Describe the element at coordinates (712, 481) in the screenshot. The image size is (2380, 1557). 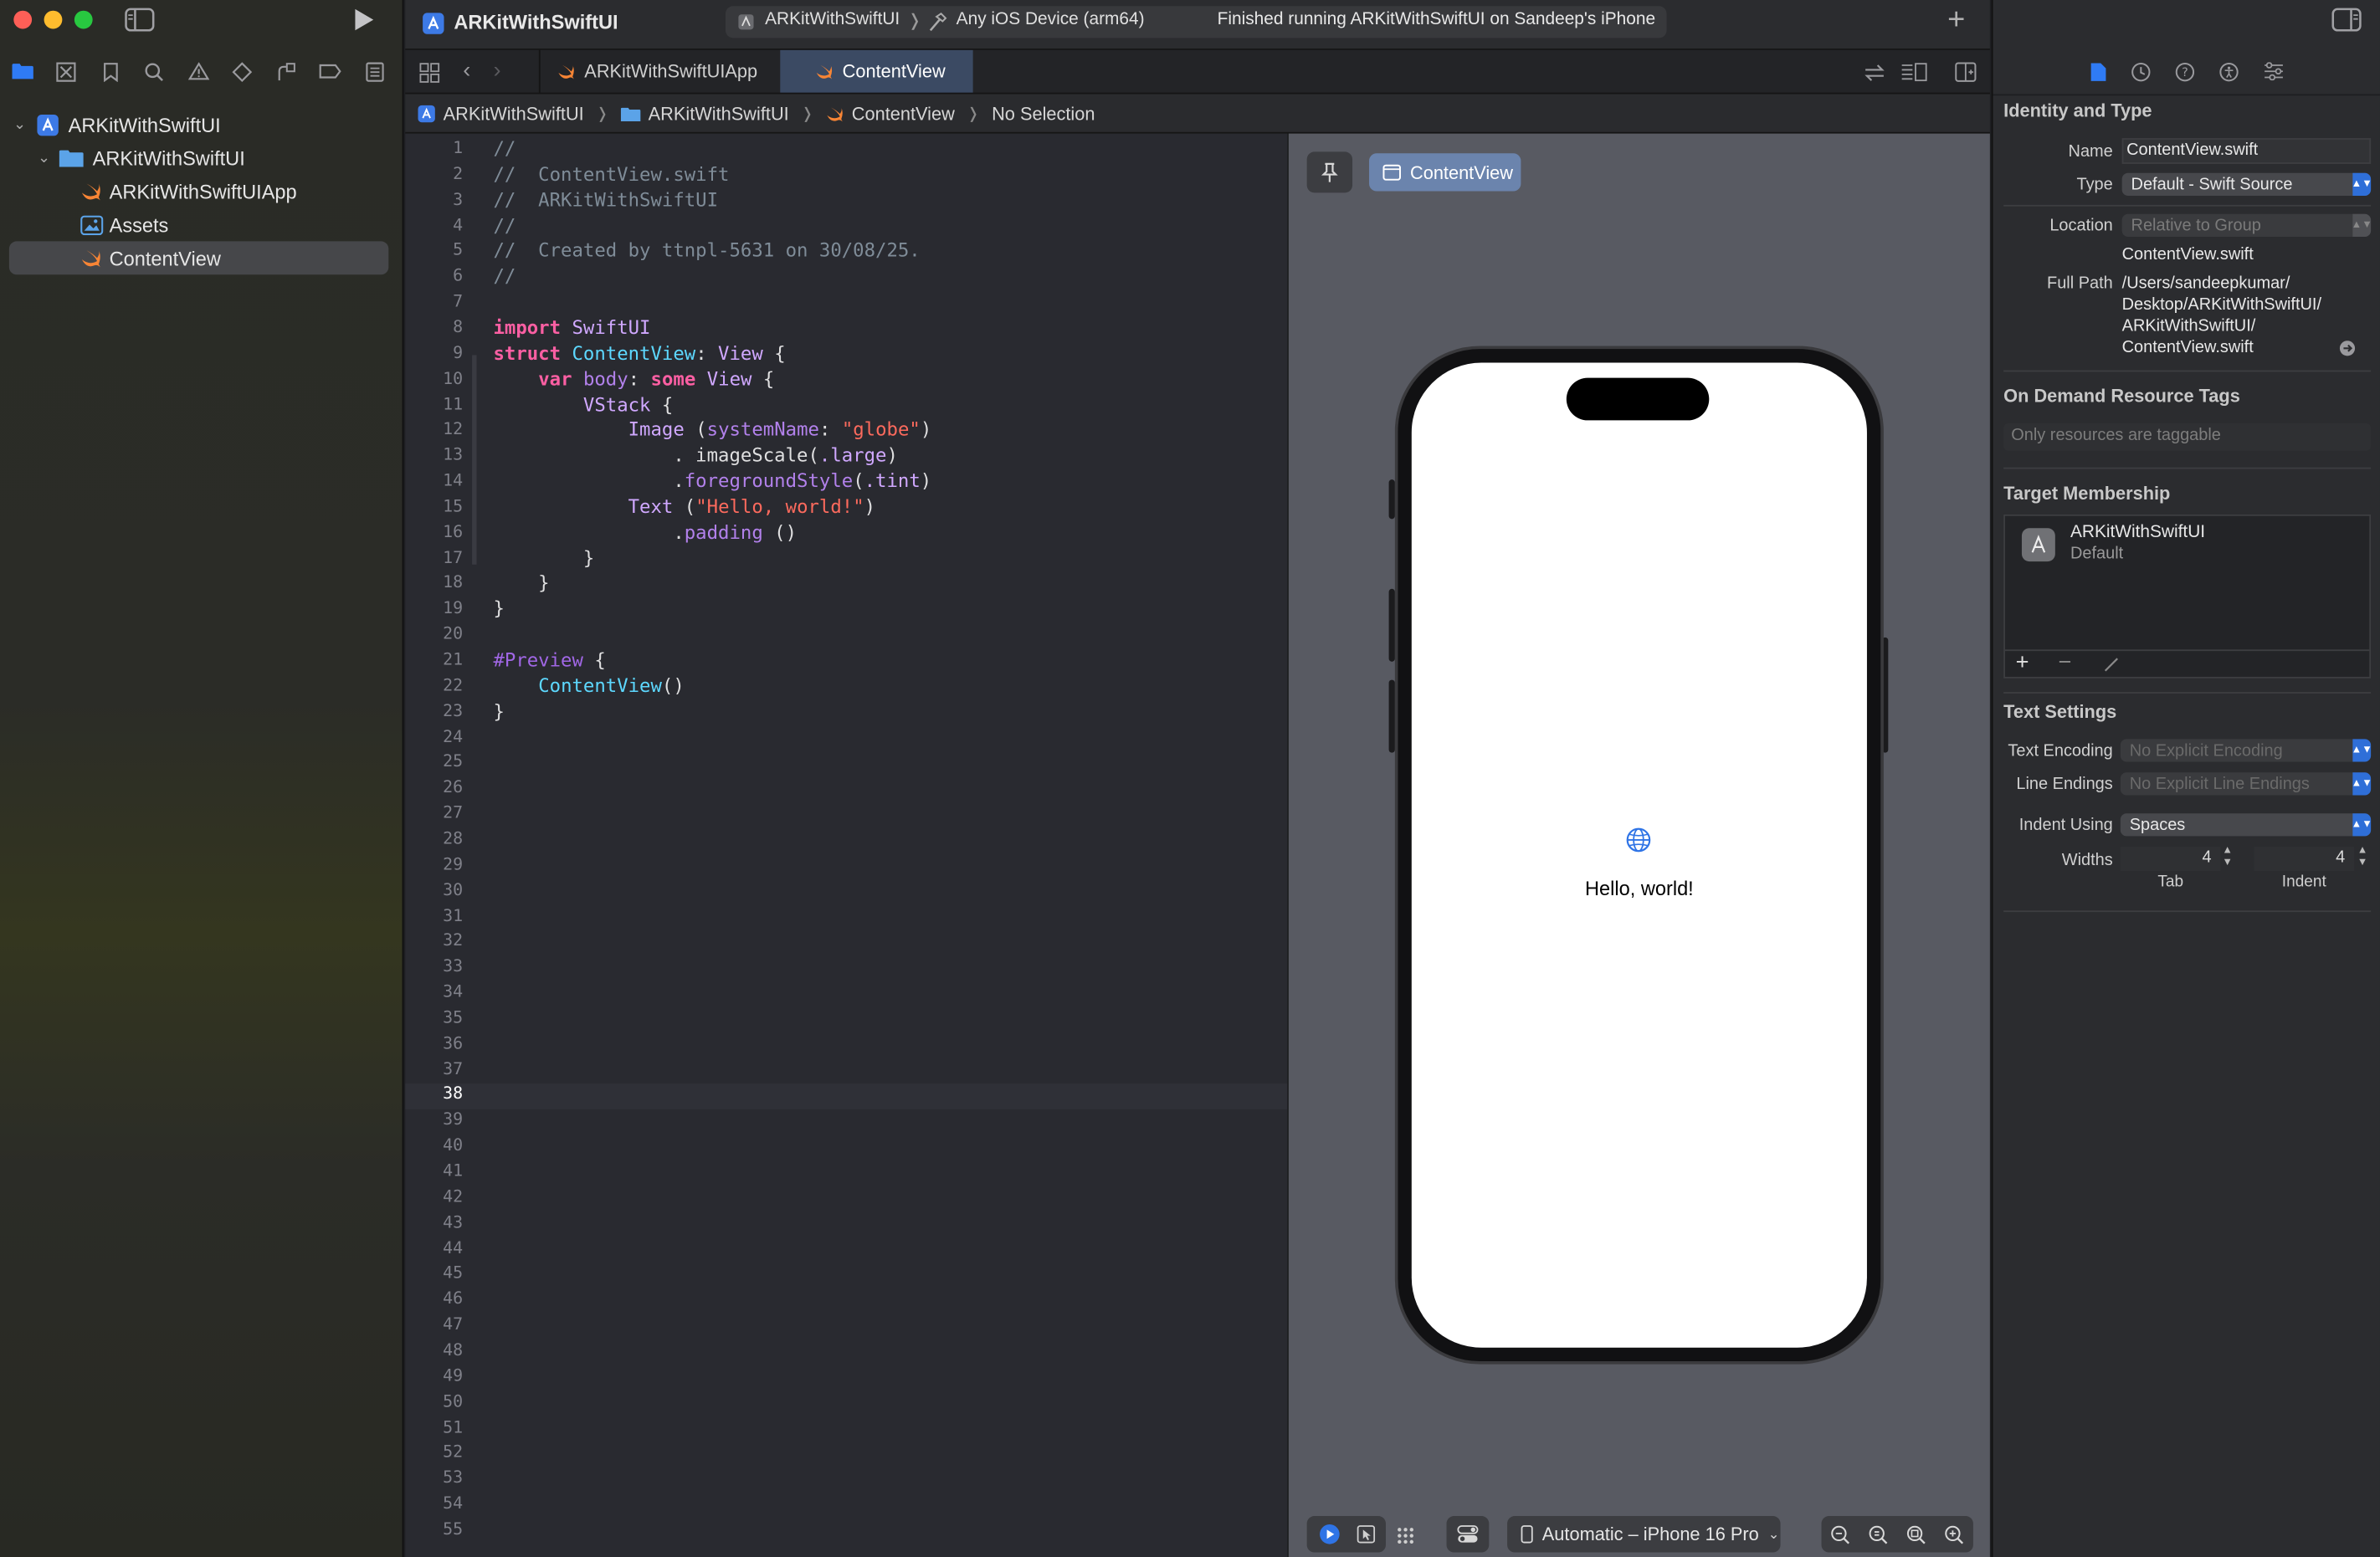
I see `code-line: .foregroundStyle(.tint)` at that location.